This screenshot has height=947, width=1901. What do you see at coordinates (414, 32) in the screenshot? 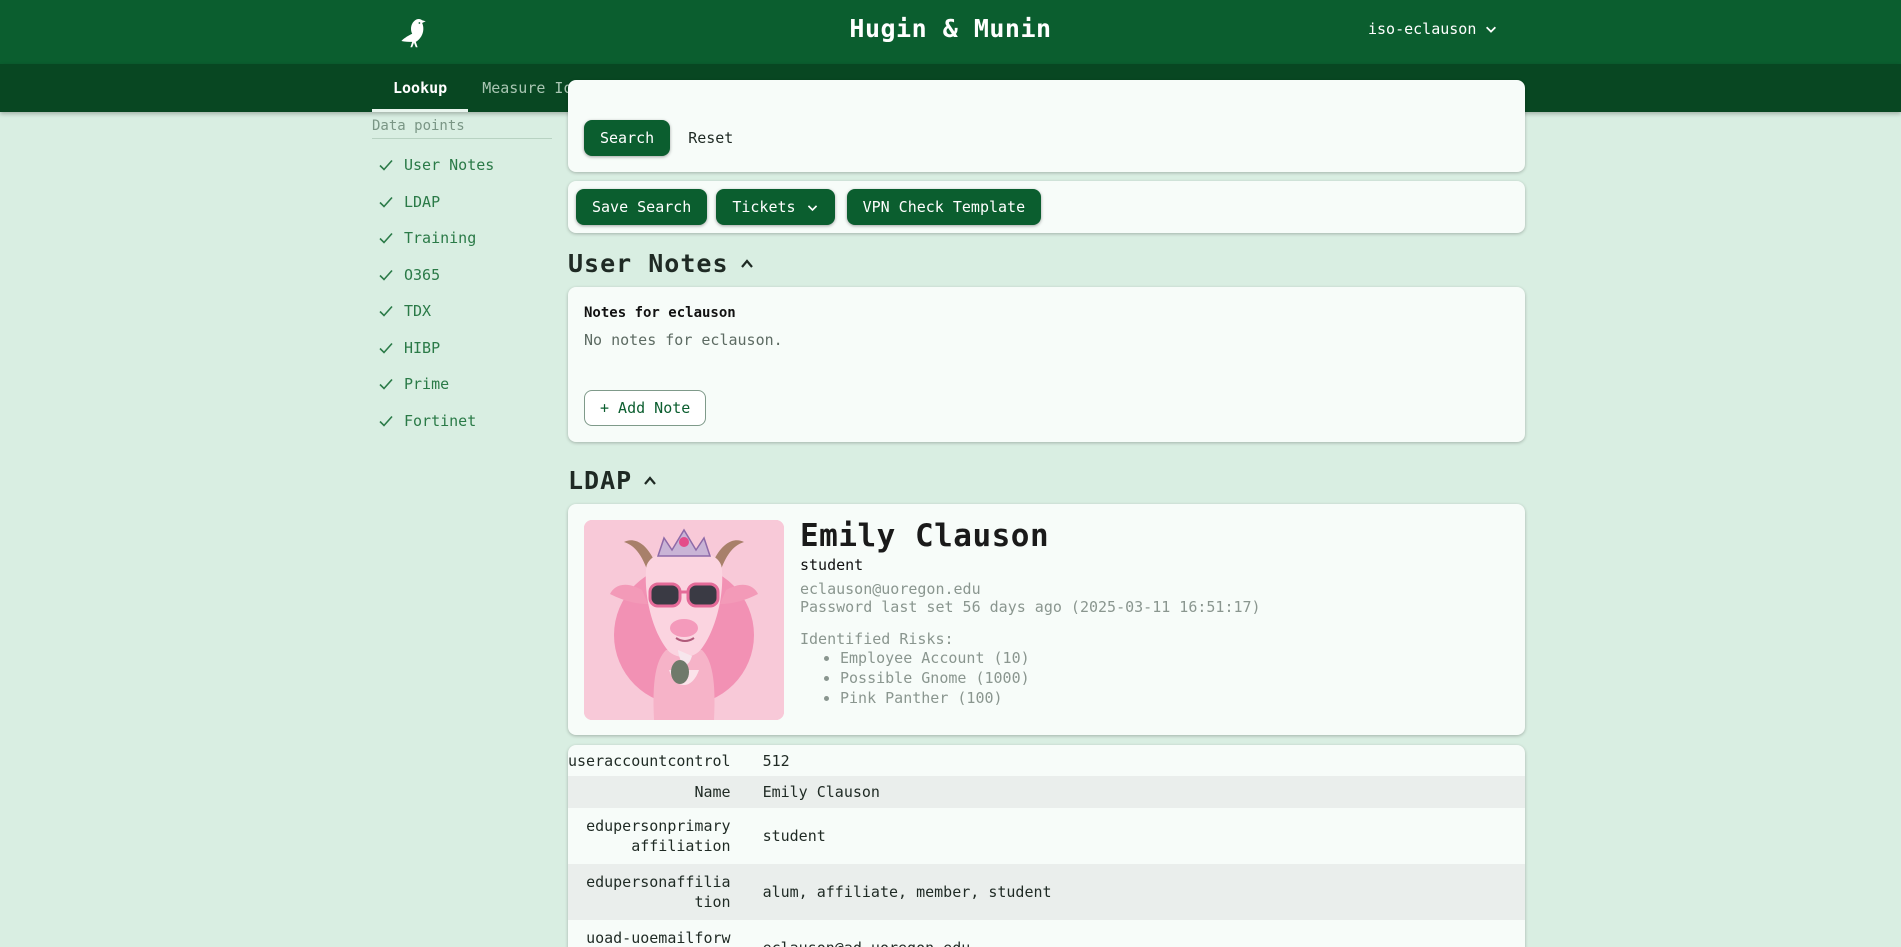
I see `raven-icon` at bounding box center [414, 32].